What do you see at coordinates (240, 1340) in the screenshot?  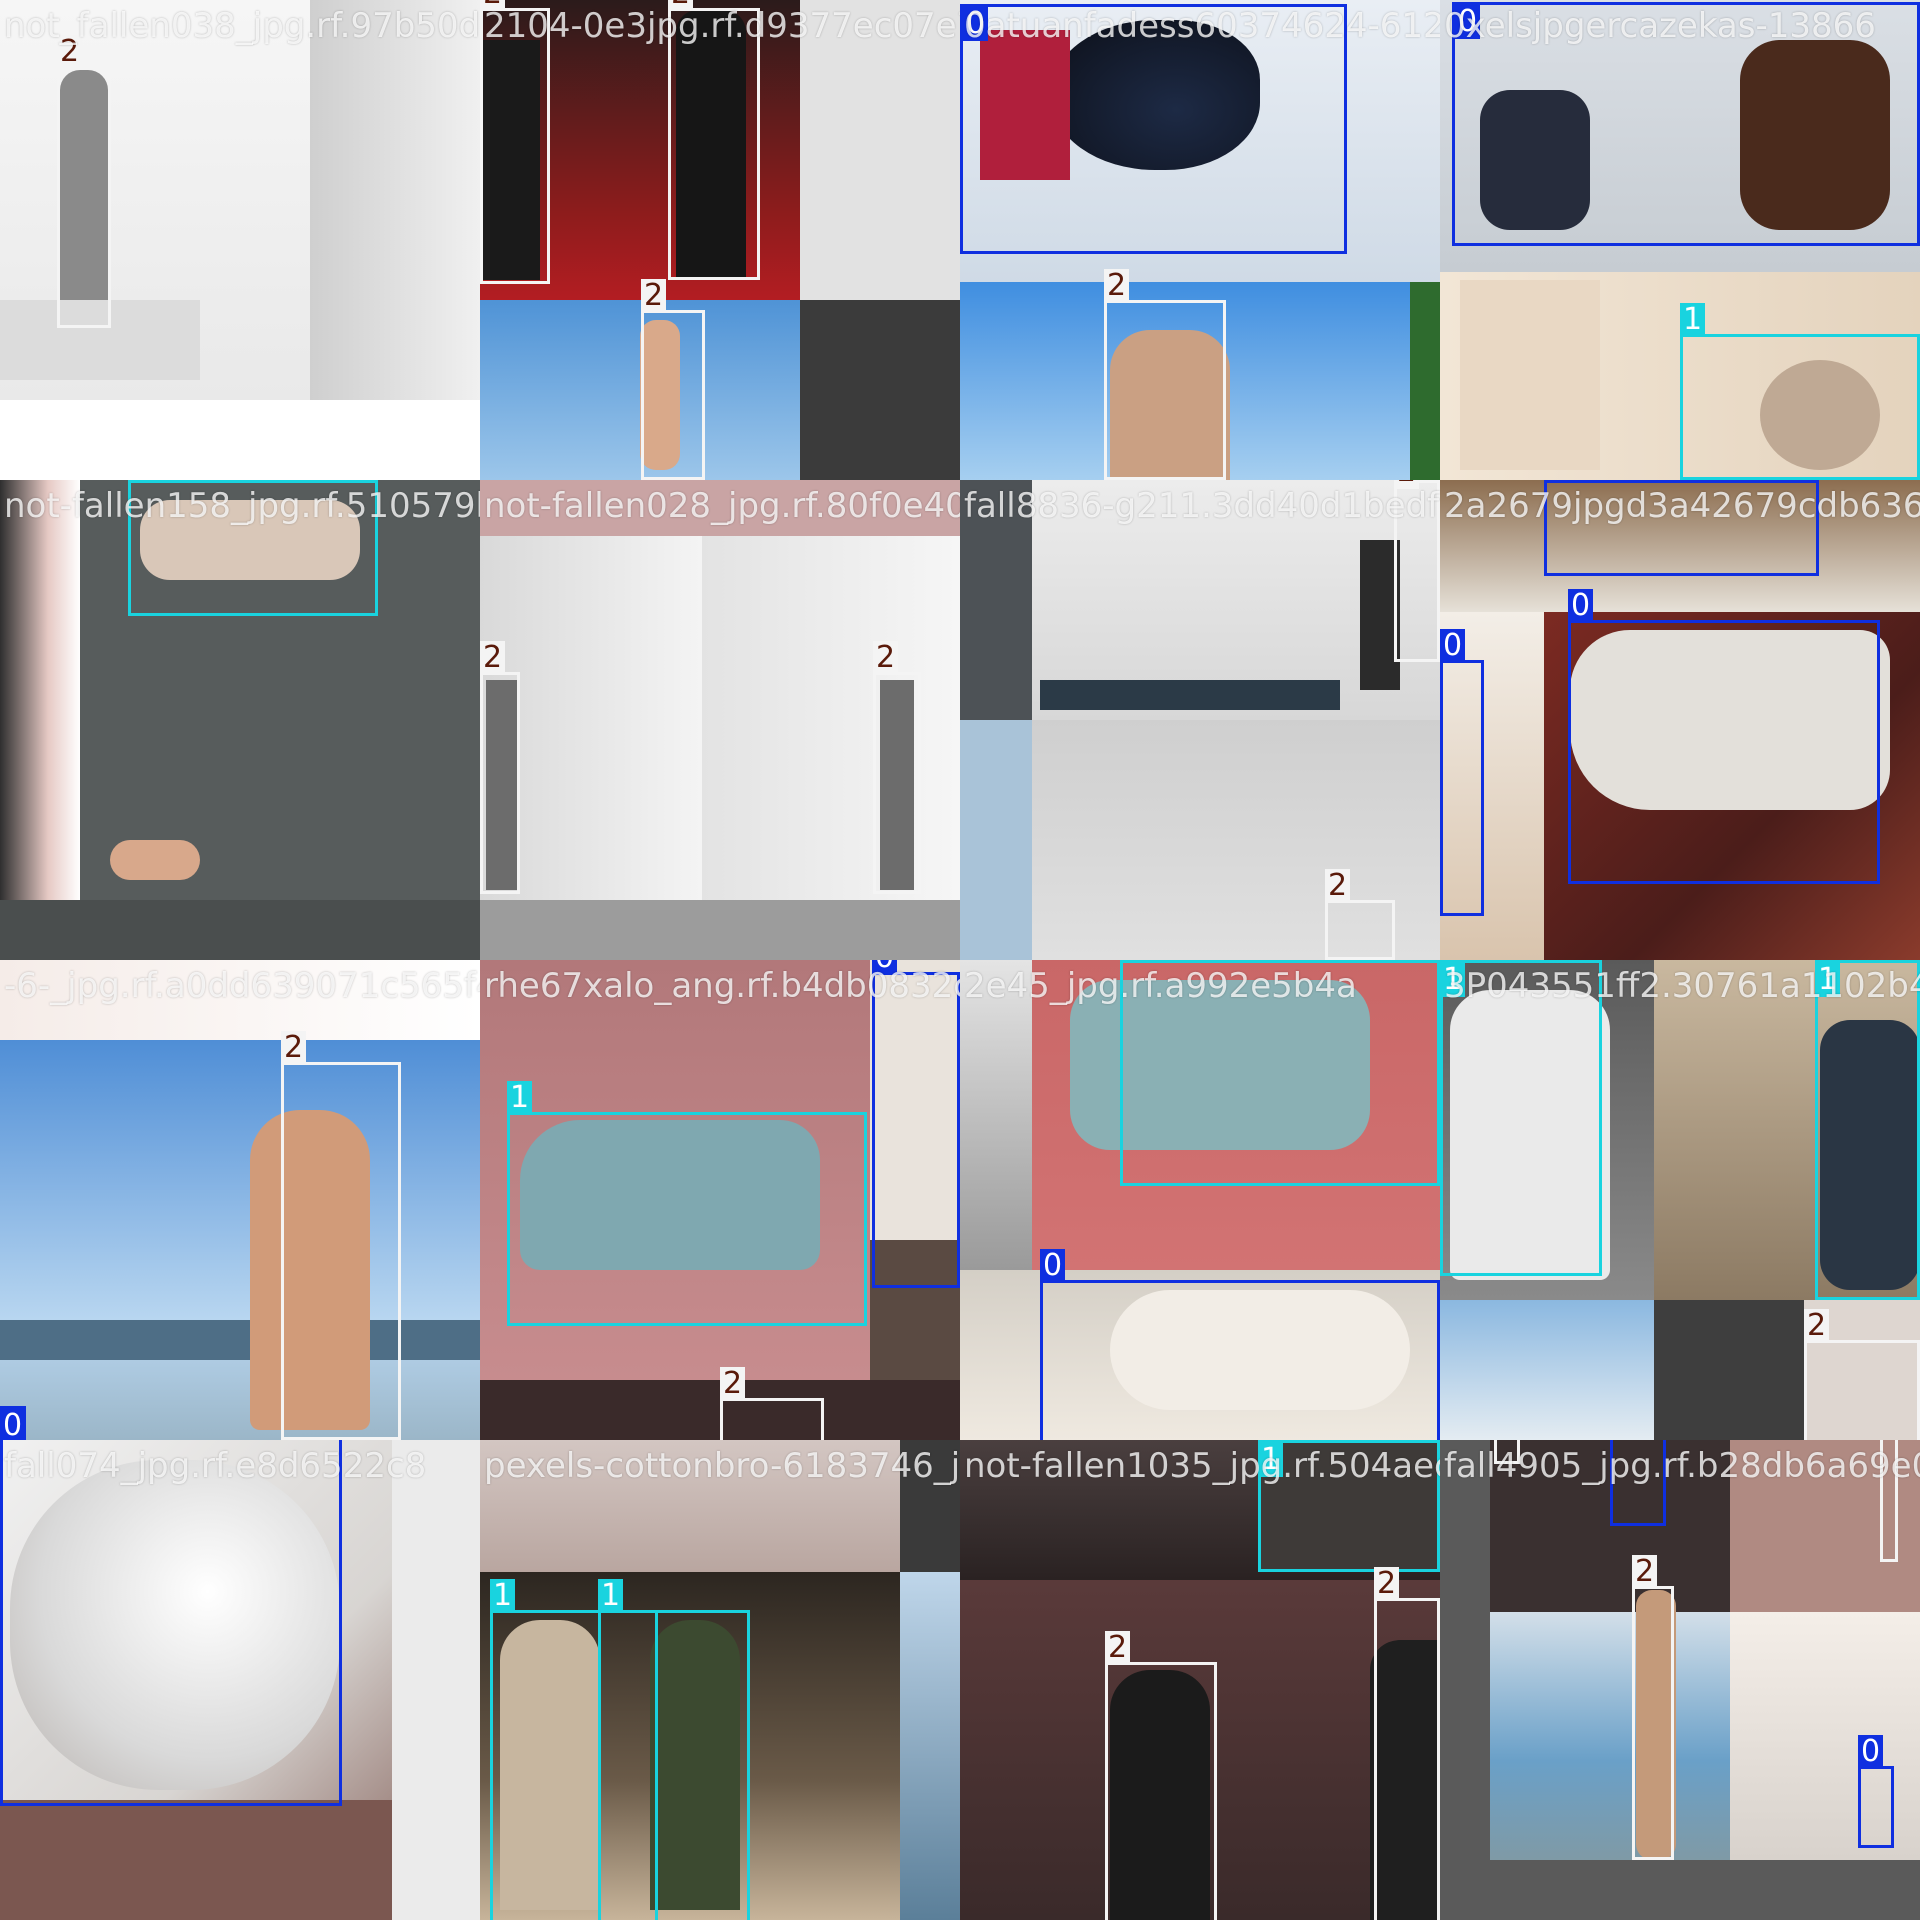 I see `mountains` at bounding box center [240, 1340].